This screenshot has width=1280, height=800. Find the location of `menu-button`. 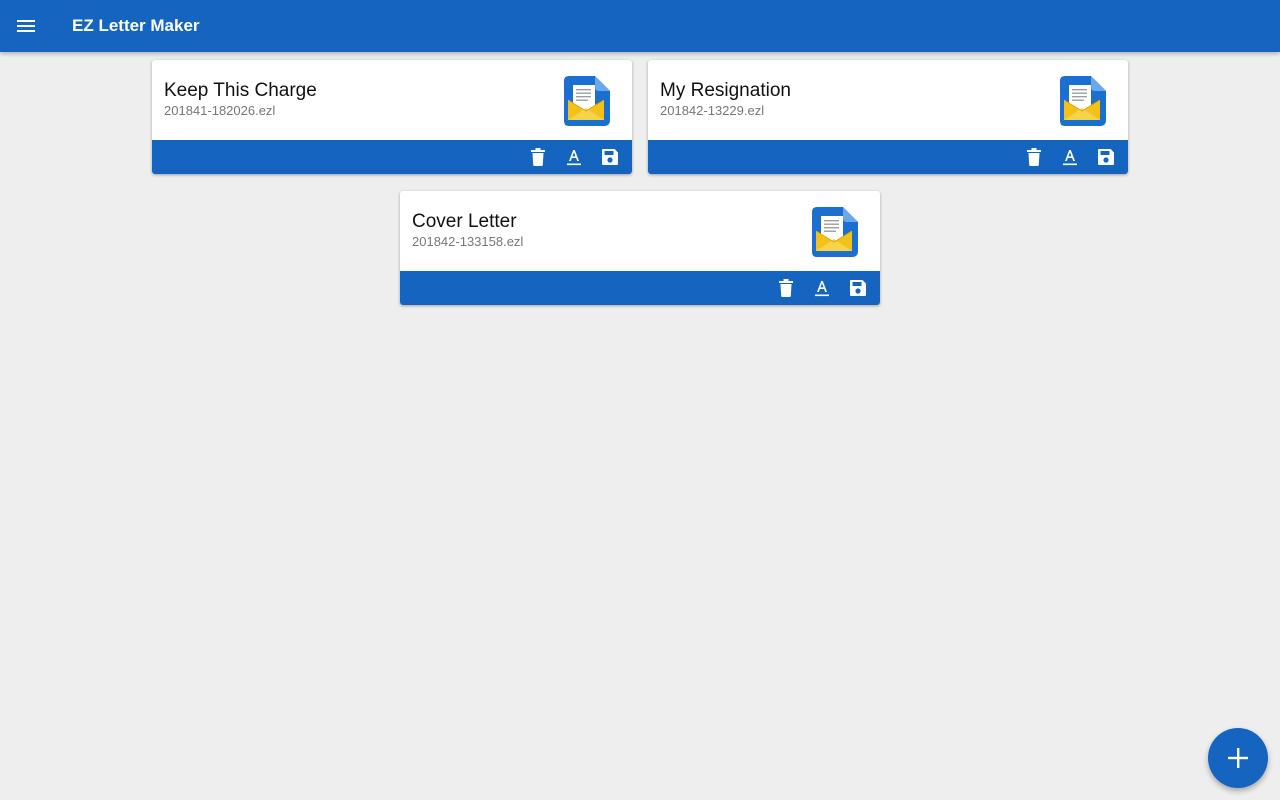

menu-button is located at coordinates (26, 26).